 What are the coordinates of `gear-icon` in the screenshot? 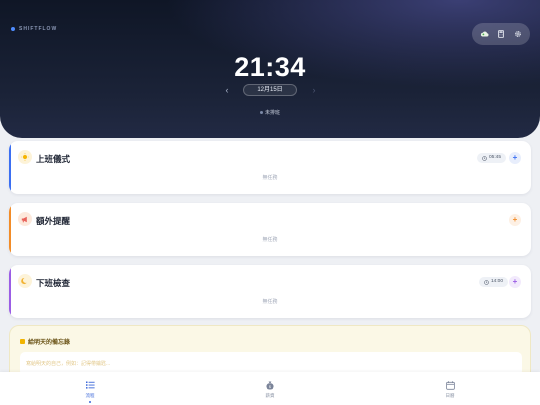 It's located at (517, 34).